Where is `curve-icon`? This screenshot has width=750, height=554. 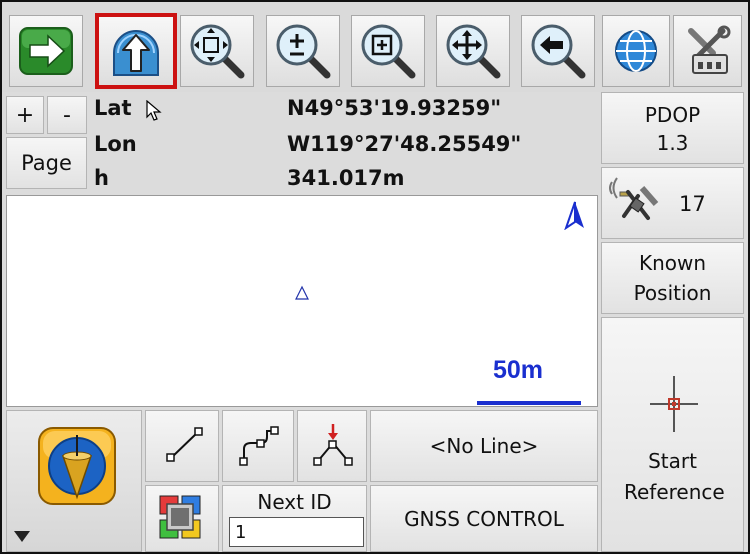
curve-icon is located at coordinates (259, 446).